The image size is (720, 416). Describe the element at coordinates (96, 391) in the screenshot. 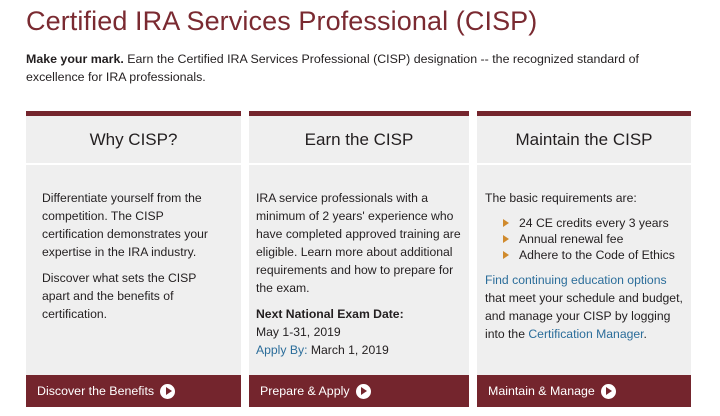

I see `button-label: Discover the Benefits` at that location.